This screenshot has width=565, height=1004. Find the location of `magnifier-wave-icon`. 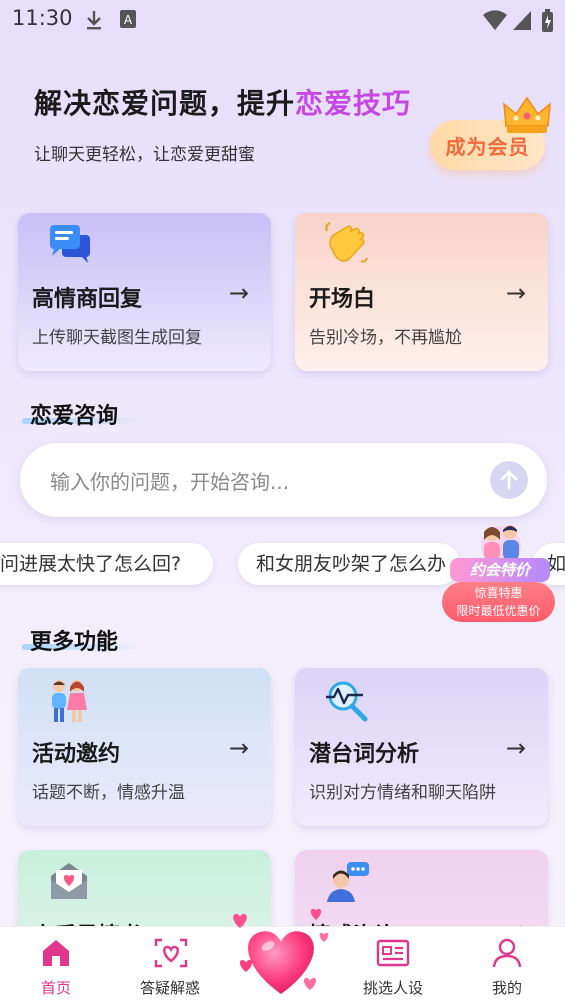

magnifier-wave-icon is located at coordinates (347, 702).